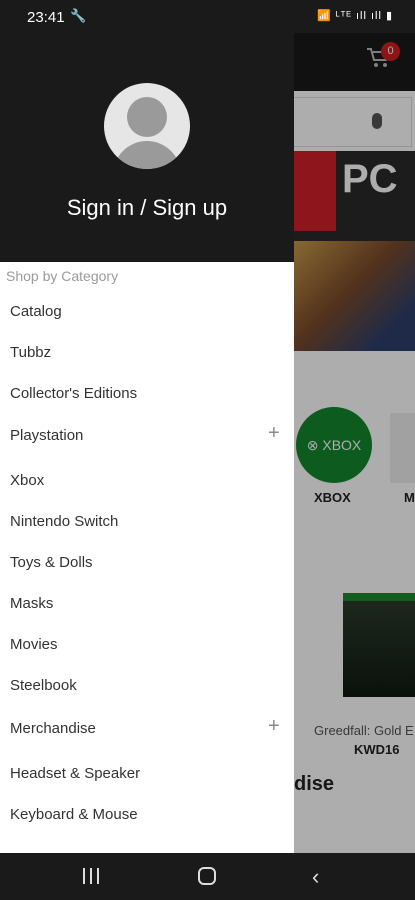  What do you see at coordinates (27, 480) in the screenshot?
I see `menu-item-label: Xbox` at bounding box center [27, 480].